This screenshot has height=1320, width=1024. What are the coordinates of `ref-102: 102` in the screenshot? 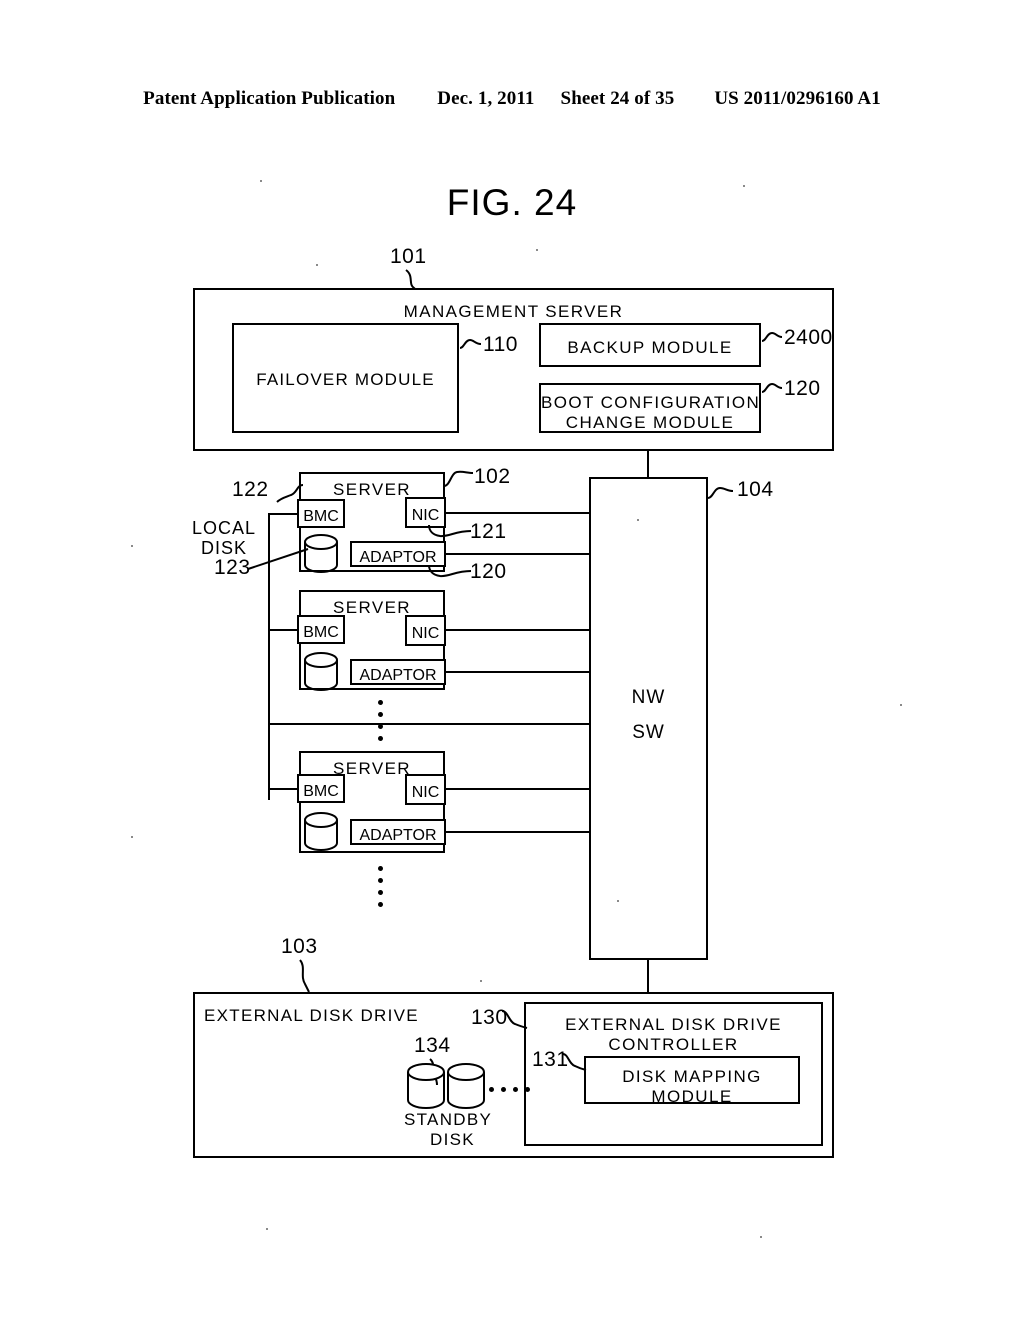 It's located at (492, 476).